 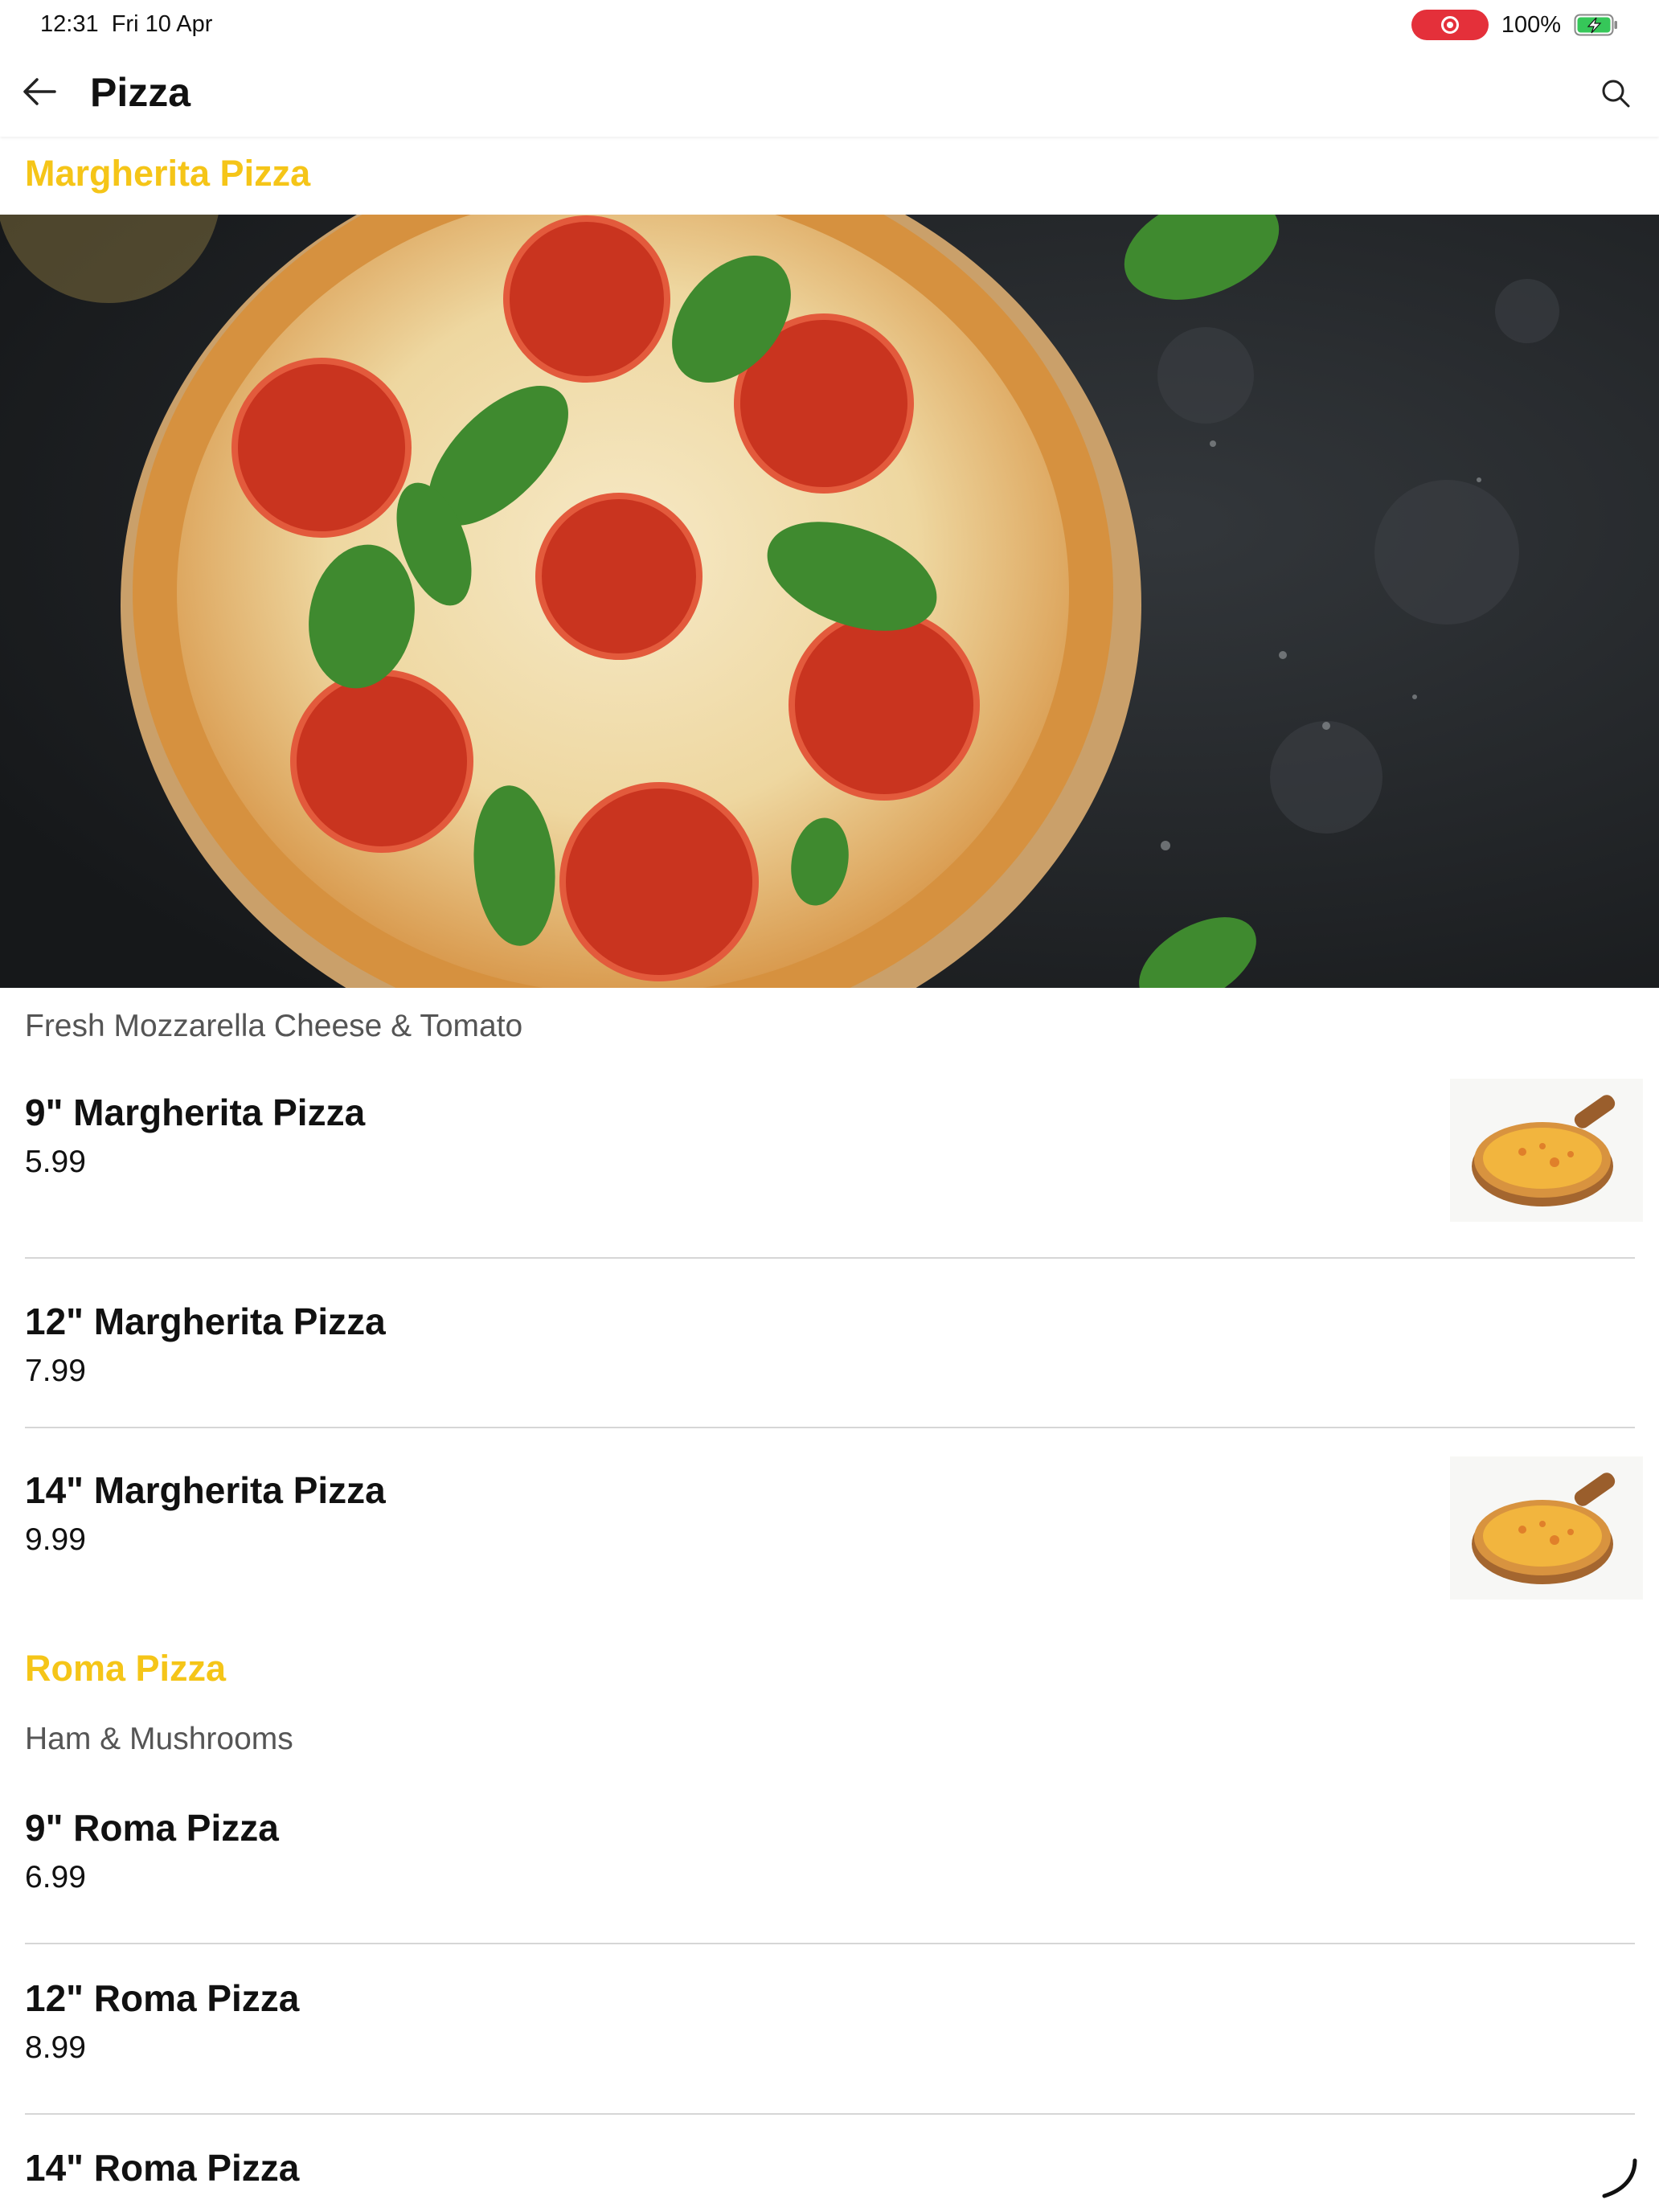 What do you see at coordinates (829, 2035) in the screenshot?
I see `menu-item-roma-12: 12" Roma Pizza 8.99` at bounding box center [829, 2035].